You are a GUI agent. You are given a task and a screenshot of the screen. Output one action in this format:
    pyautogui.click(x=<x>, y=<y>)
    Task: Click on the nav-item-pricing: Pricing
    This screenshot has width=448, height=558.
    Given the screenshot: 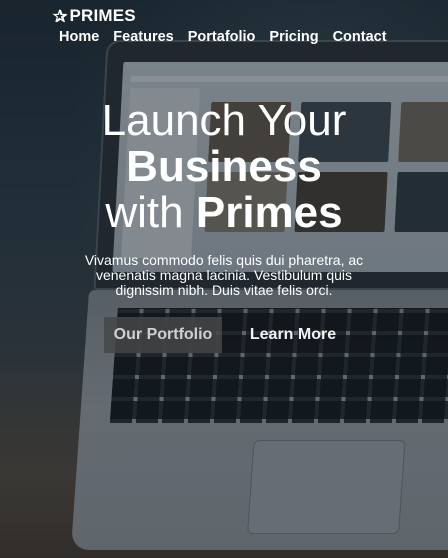 What is the action you would take?
    pyautogui.click(x=293, y=37)
    